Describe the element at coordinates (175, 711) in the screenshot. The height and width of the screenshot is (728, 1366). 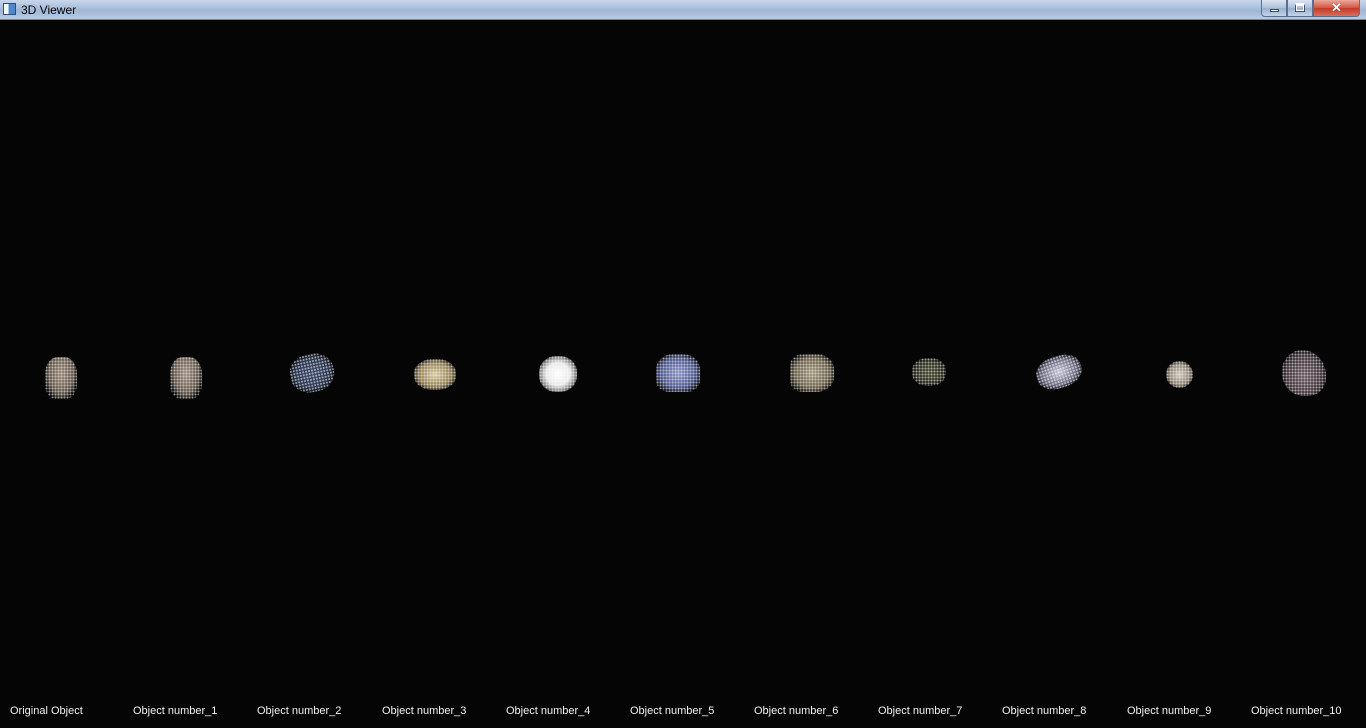
I see `label-object-1: Object number_1` at that location.